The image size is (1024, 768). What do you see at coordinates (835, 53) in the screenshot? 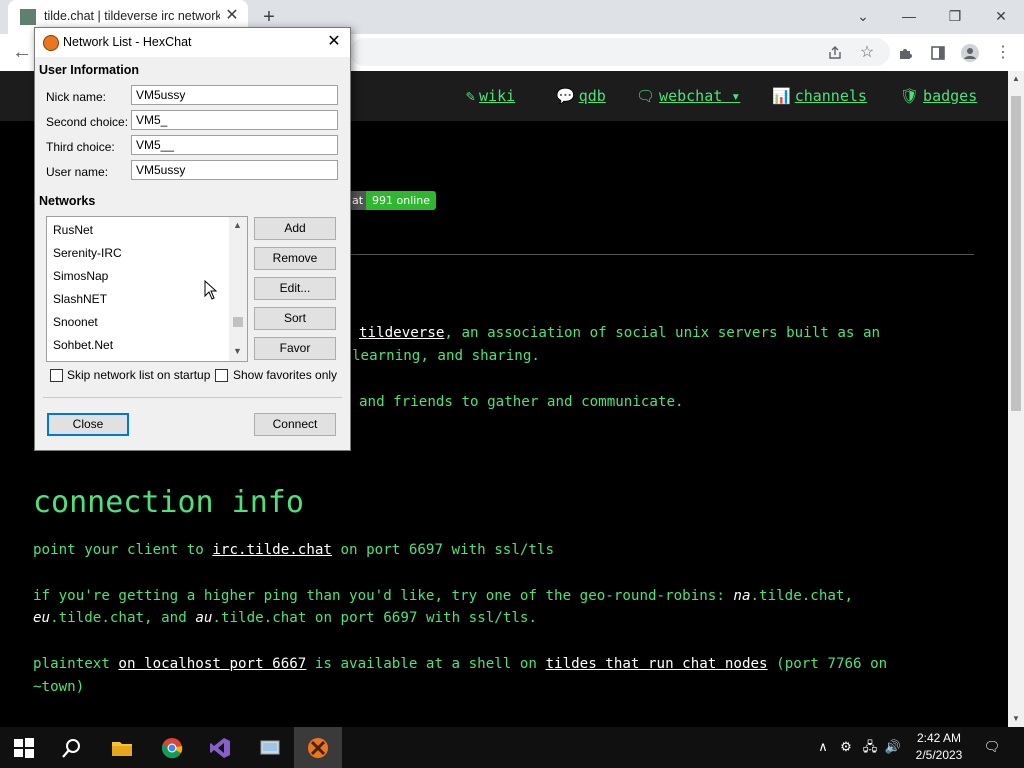
I see `share-icon` at bounding box center [835, 53].